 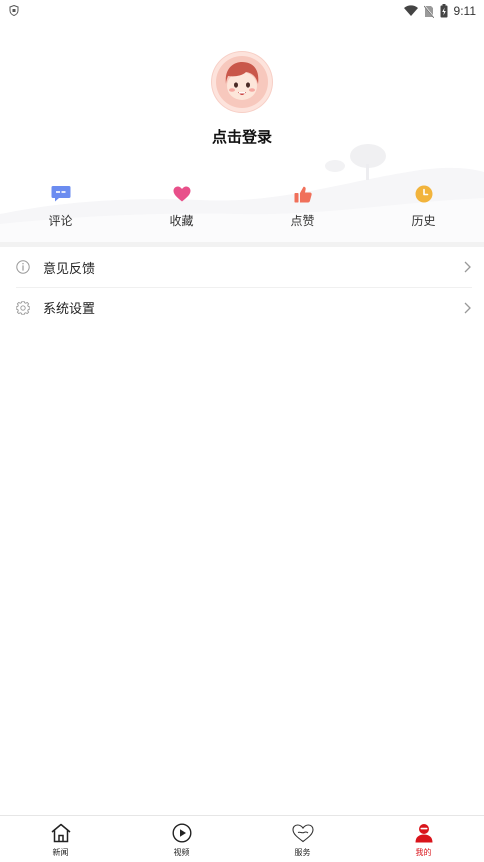 I want to click on avatar-icon, so click(x=242, y=82).